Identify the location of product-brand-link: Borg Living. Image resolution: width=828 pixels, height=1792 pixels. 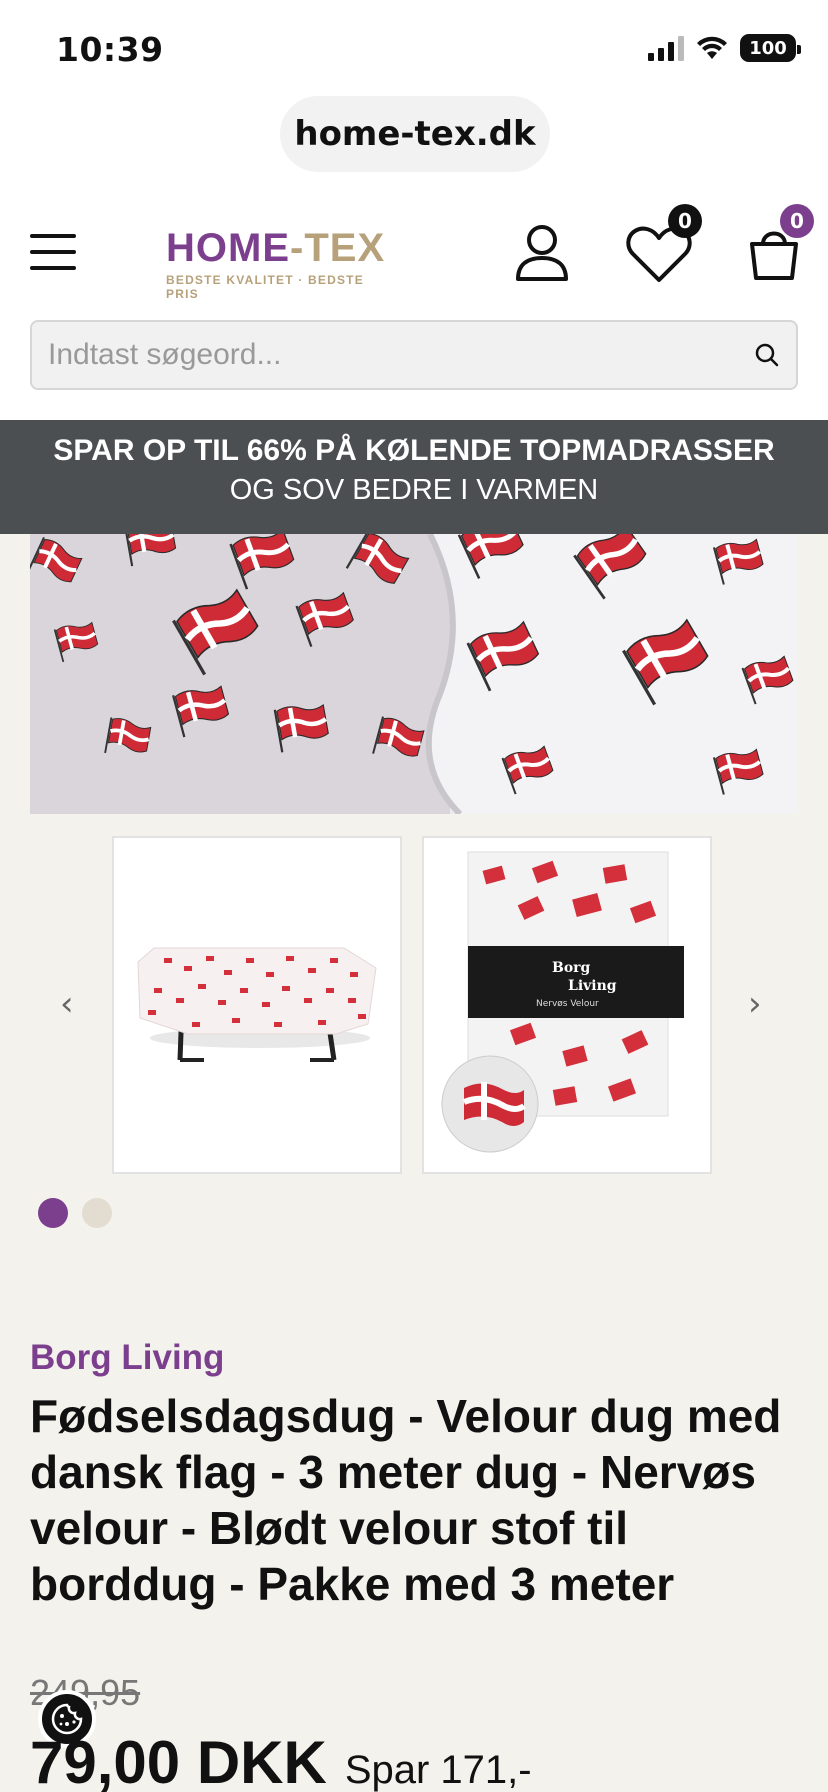
(127, 1358).